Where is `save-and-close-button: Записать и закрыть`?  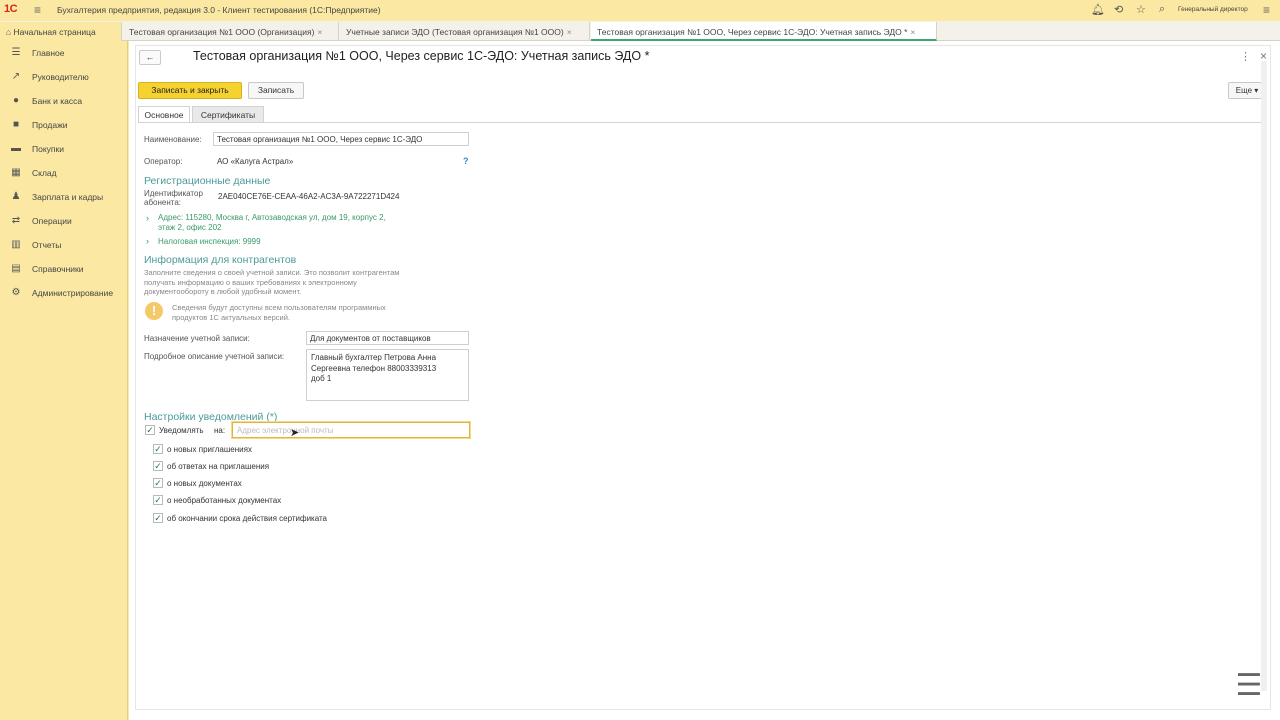 save-and-close-button: Записать и закрыть is located at coordinates (190, 90).